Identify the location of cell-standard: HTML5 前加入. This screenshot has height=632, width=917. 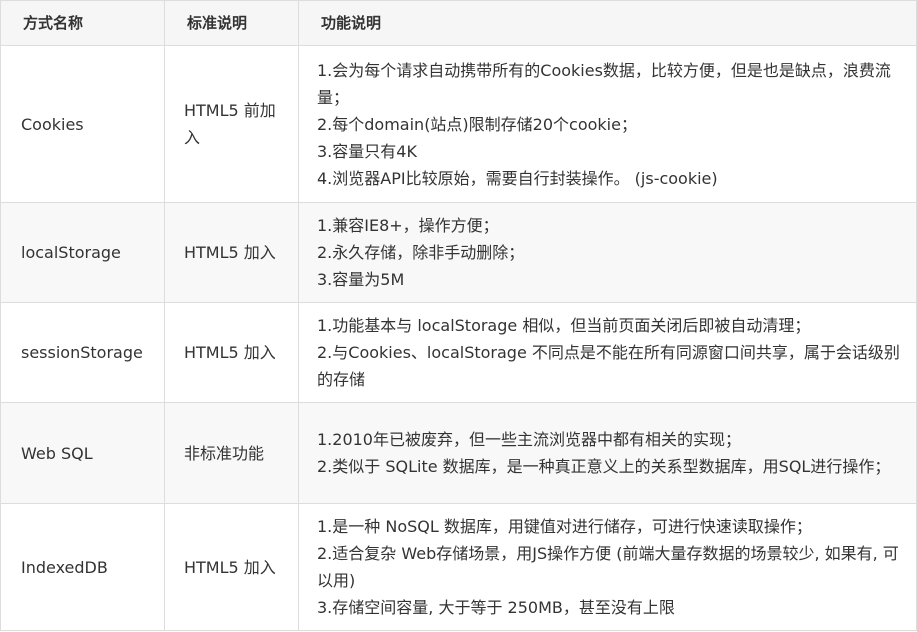
(231, 124).